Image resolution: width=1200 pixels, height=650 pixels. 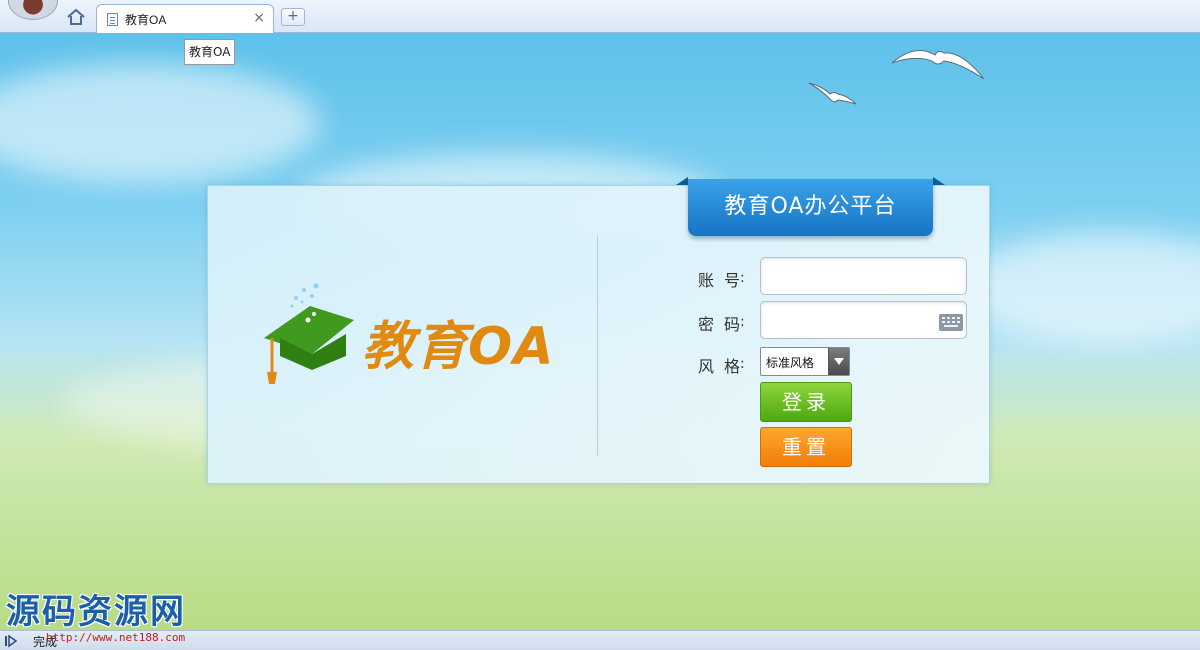 What do you see at coordinates (76, 17) in the screenshot?
I see `home-icon` at bounding box center [76, 17].